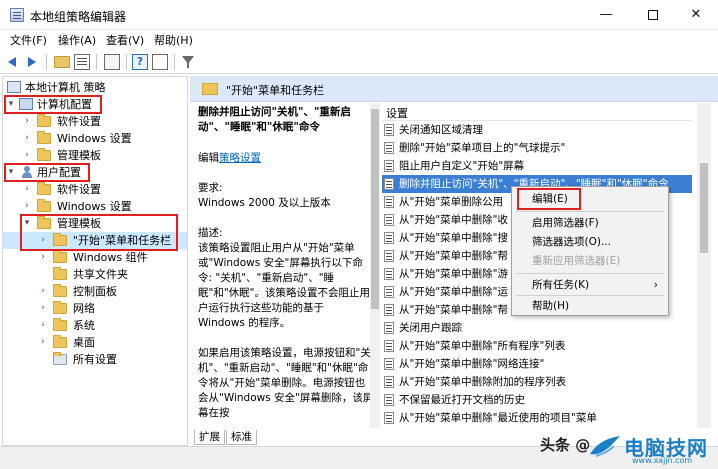  What do you see at coordinates (125, 40) in the screenshot?
I see `menu-view: 查看(V)` at bounding box center [125, 40].